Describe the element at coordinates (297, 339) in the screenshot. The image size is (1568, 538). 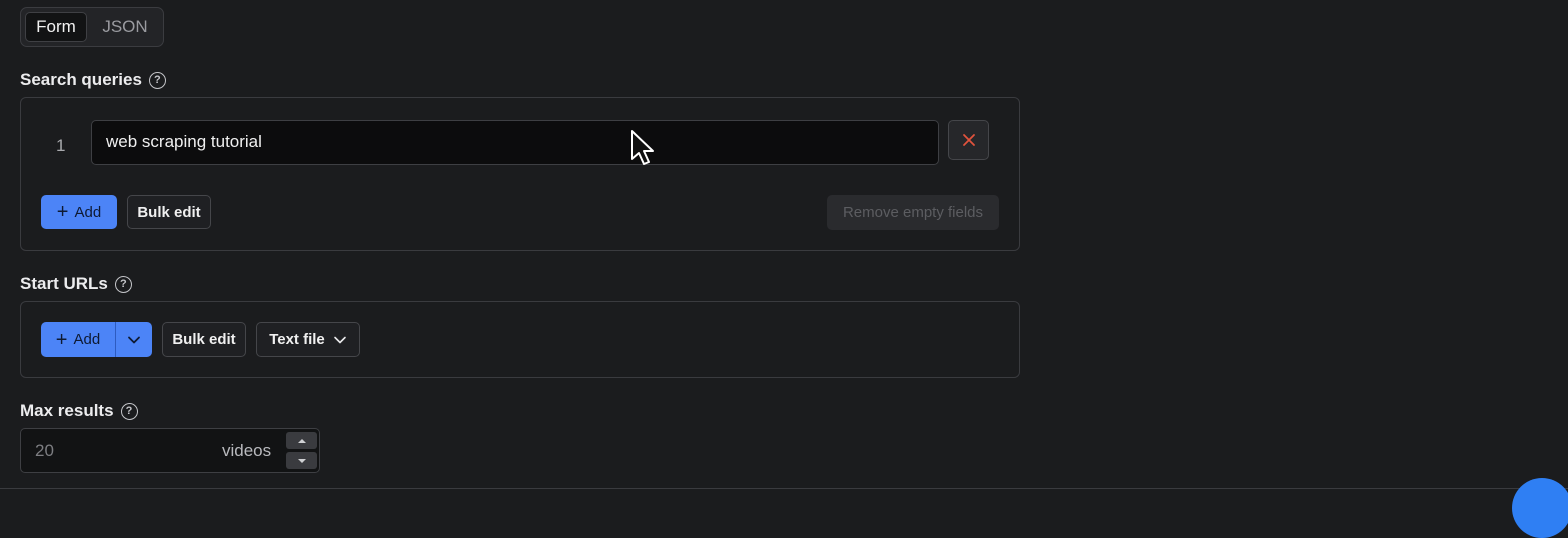
I see `text-file-label: Text file` at that location.